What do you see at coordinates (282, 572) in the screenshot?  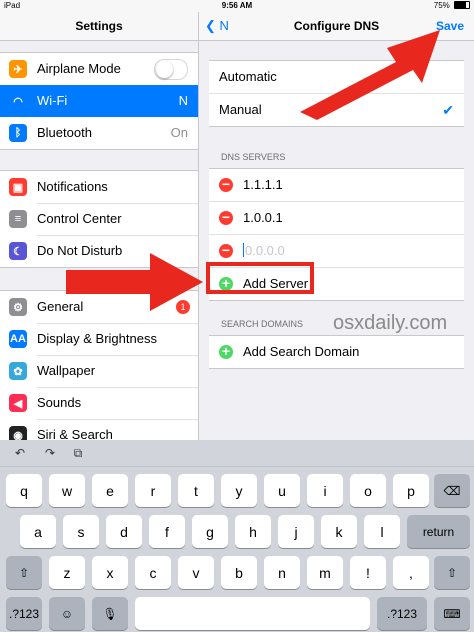 I see `key-n: n` at bounding box center [282, 572].